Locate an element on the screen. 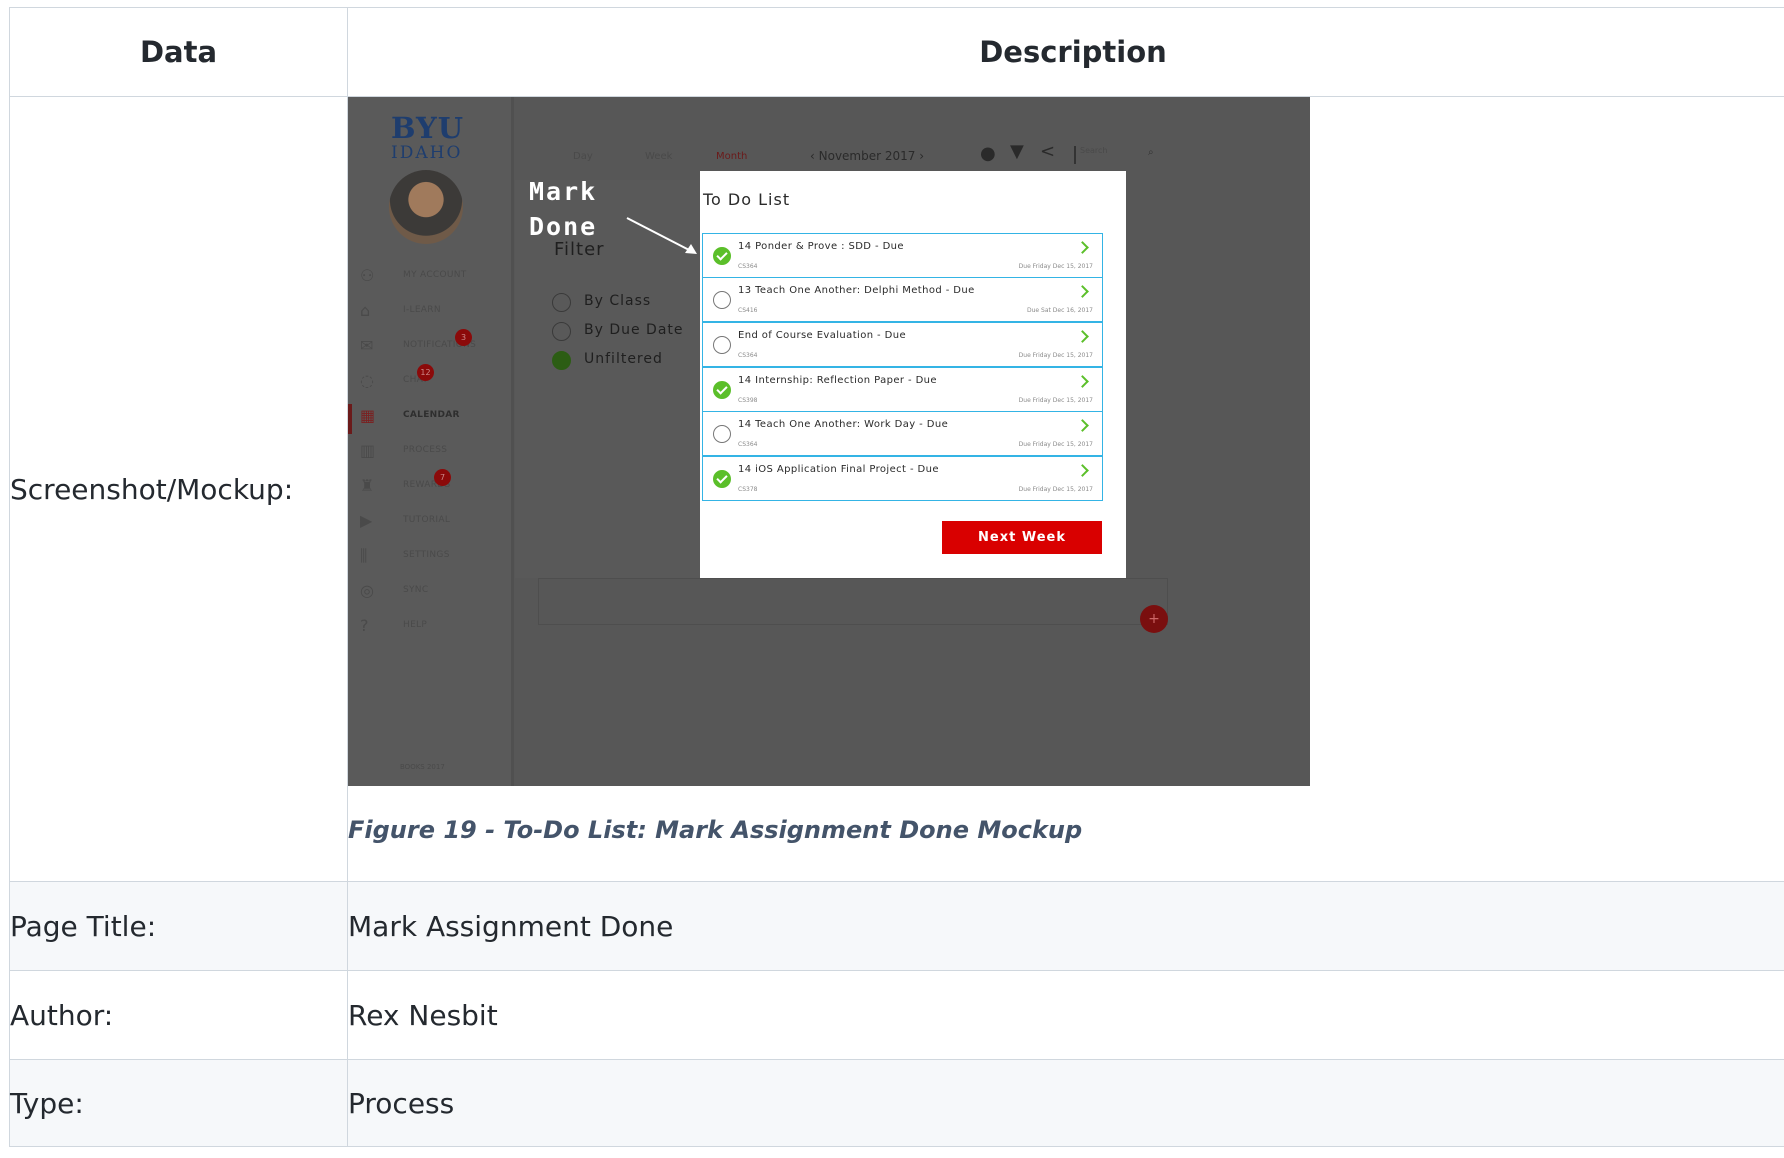 The image size is (1784, 1158). notification-badge: 7 is located at coordinates (442, 477).